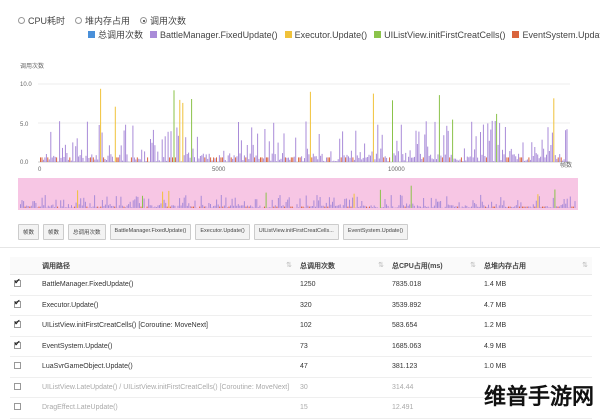  What do you see at coordinates (439, 34) in the screenshot?
I see `legend-item-uilistview: UIListView.initFirstCreatCells()` at bounding box center [439, 34].